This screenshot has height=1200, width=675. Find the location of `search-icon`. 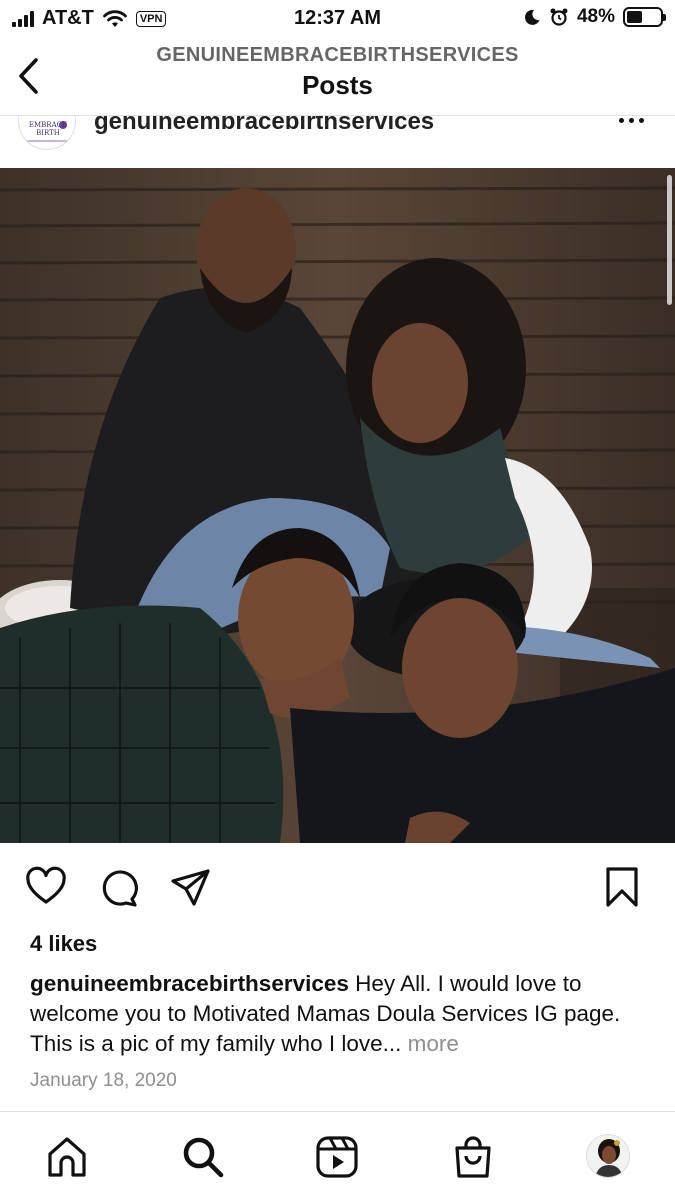

search-icon is located at coordinates (203, 1157).